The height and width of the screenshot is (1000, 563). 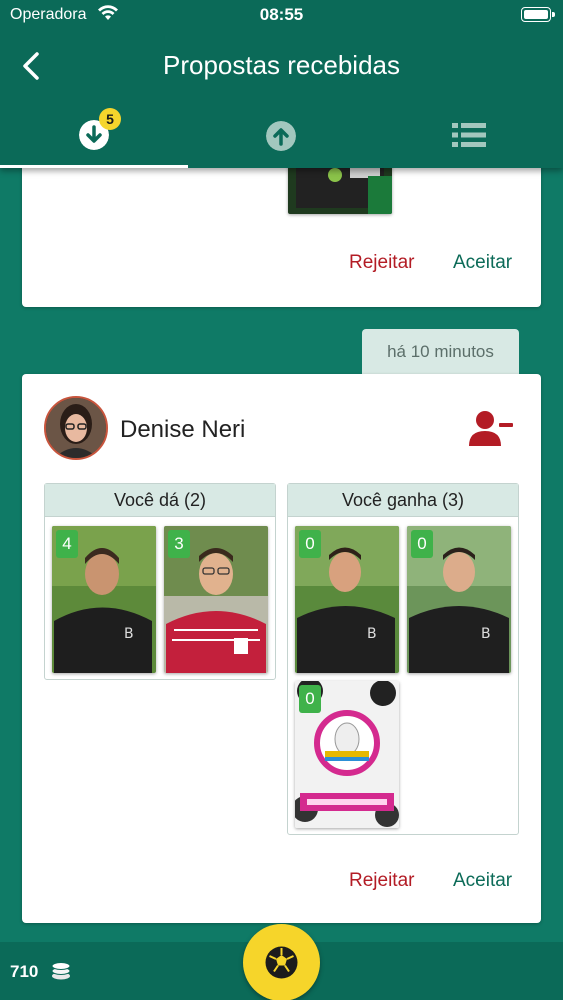 I want to click on list-icon, so click(x=469, y=135).